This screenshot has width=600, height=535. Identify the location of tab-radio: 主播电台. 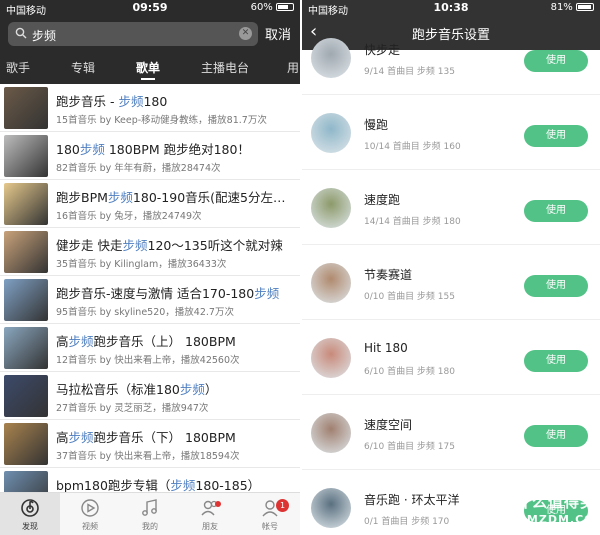
(225, 67).